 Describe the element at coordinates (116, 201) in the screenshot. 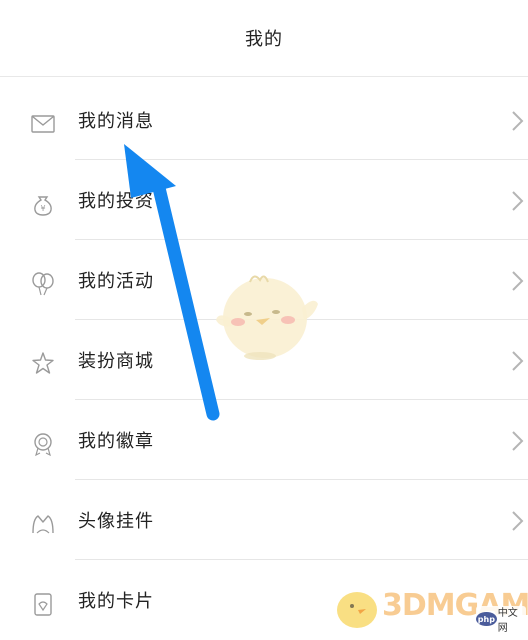

I see `menu-item-label: 我的投资` at that location.